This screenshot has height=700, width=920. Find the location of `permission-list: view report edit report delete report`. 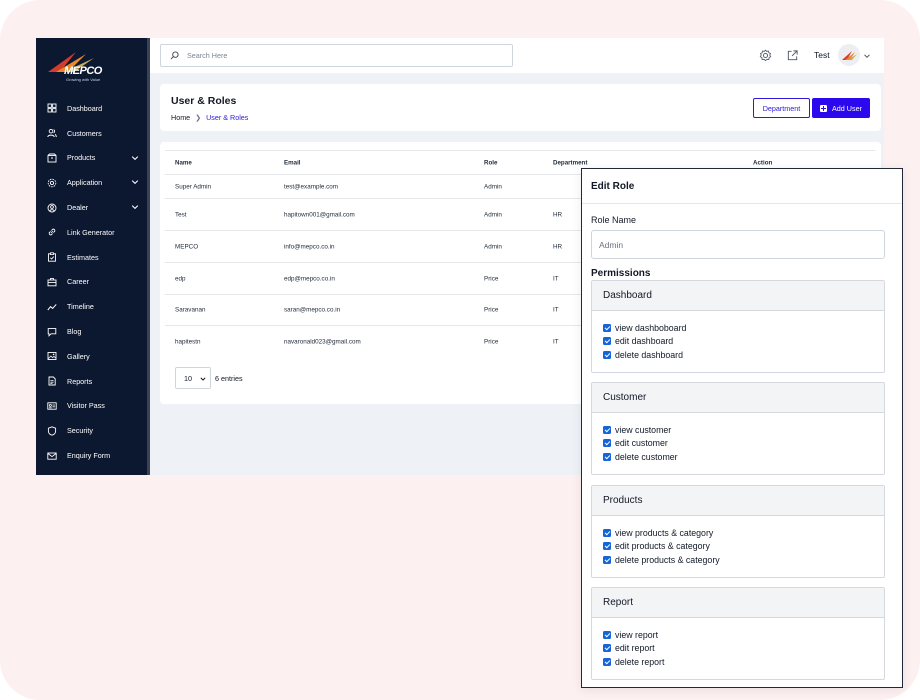

permission-list: view report edit report delete report is located at coordinates (738, 643).